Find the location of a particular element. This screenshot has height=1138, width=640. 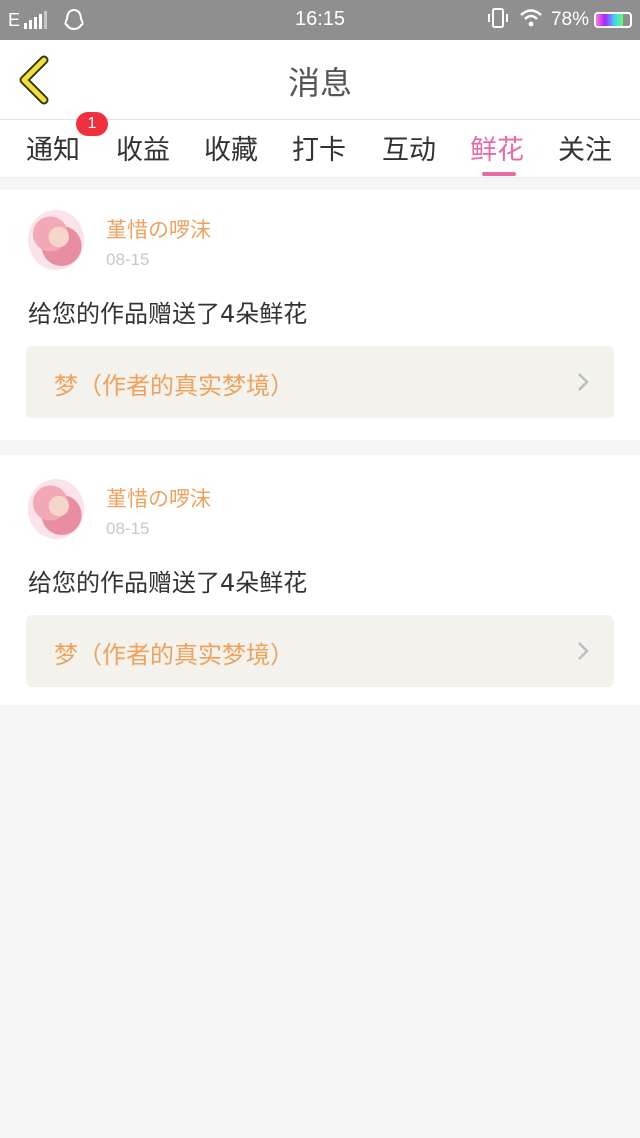

wifi-icon is located at coordinates (531, 20).